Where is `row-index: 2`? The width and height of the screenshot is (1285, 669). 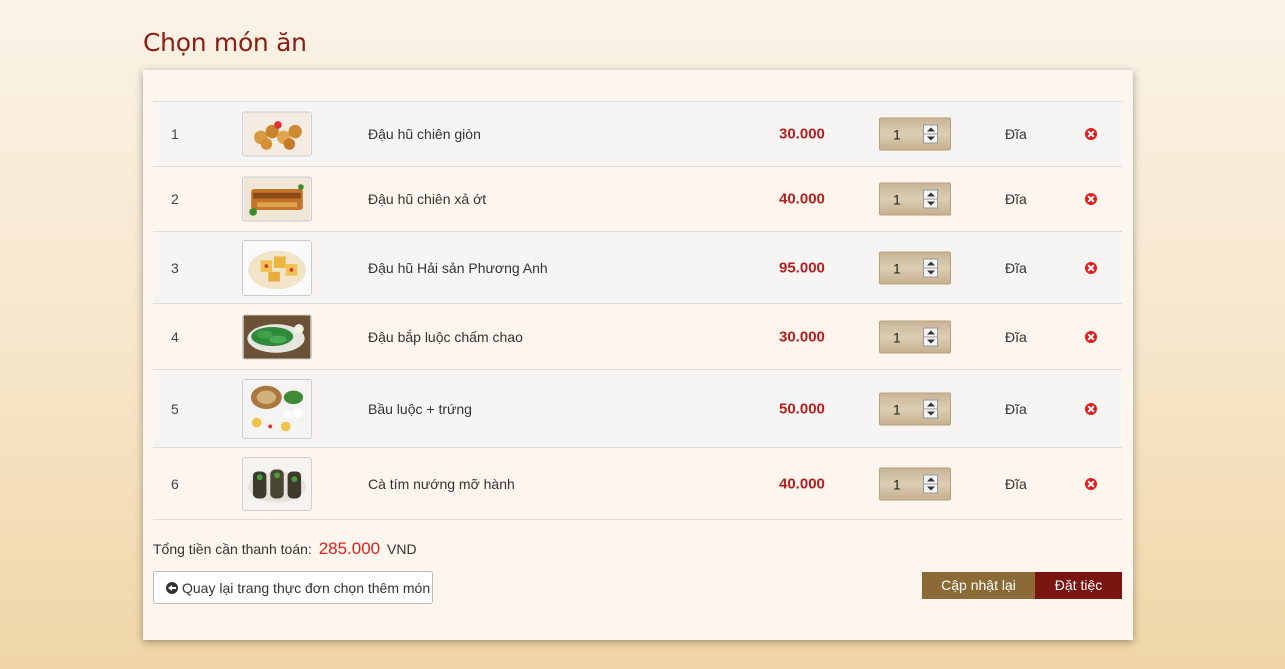
row-index: 2 is located at coordinates (175, 199).